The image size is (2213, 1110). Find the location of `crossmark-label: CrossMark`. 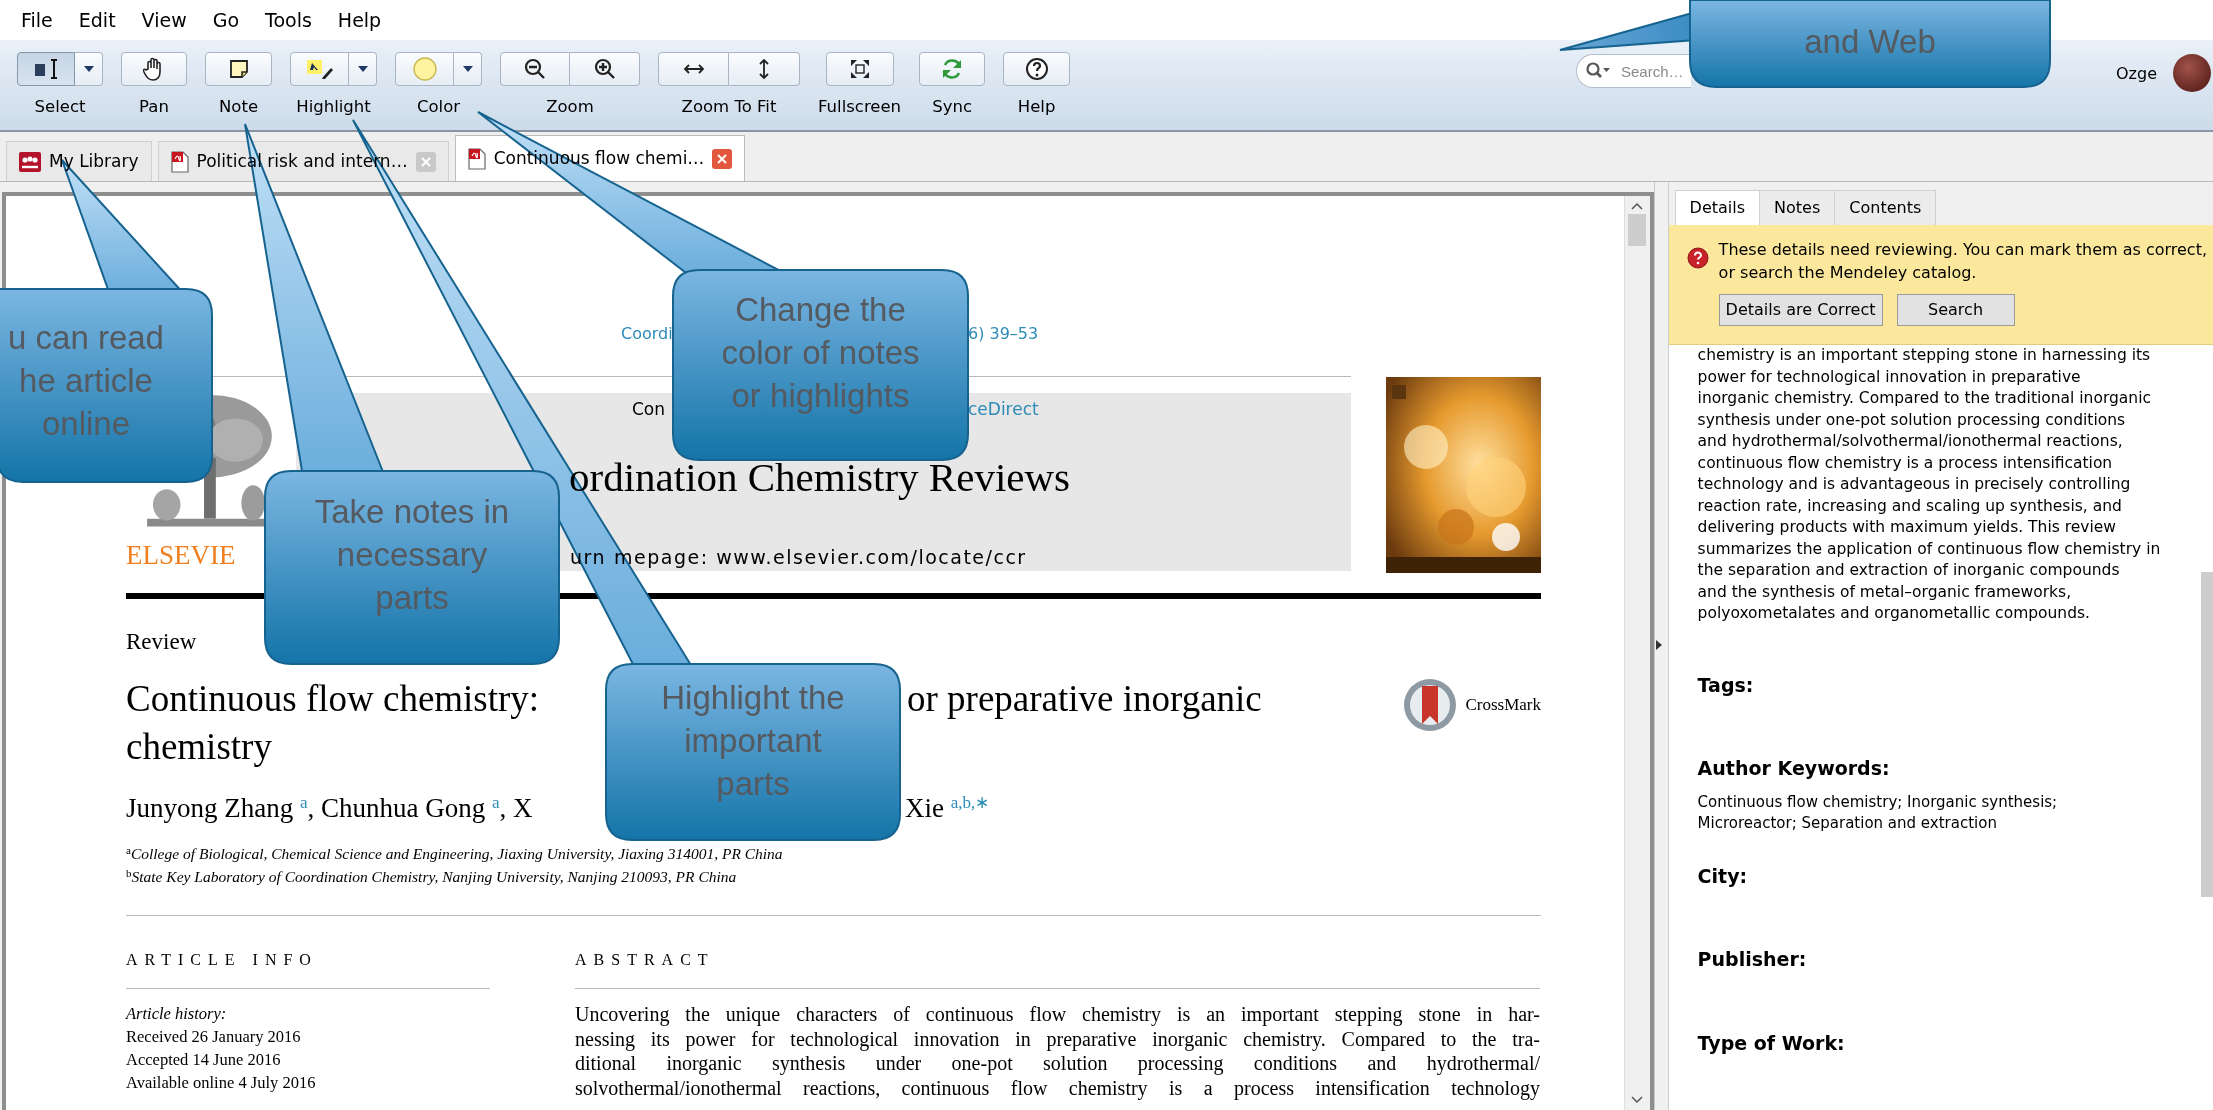

crossmark-label: CrossMark is located at coordinates (1503, 704).